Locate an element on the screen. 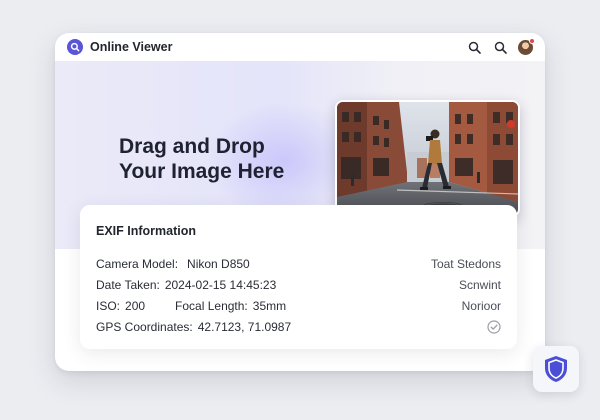  iso-extra: Norioor is located at coordinates (481, 306).